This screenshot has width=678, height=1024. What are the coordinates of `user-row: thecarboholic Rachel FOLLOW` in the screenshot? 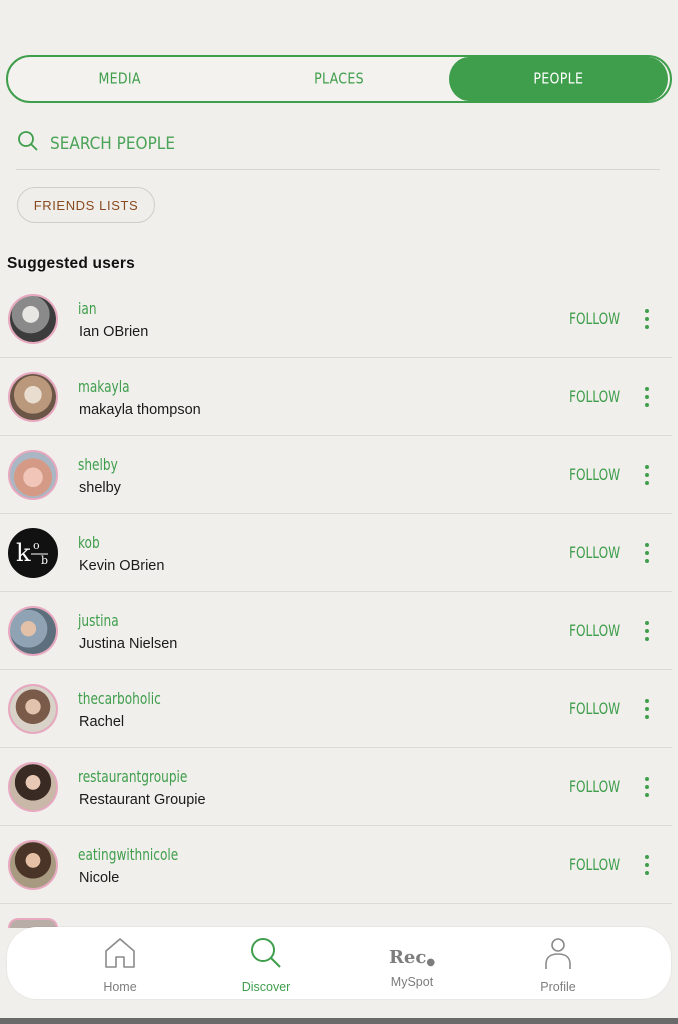 It's located at (336, 709).